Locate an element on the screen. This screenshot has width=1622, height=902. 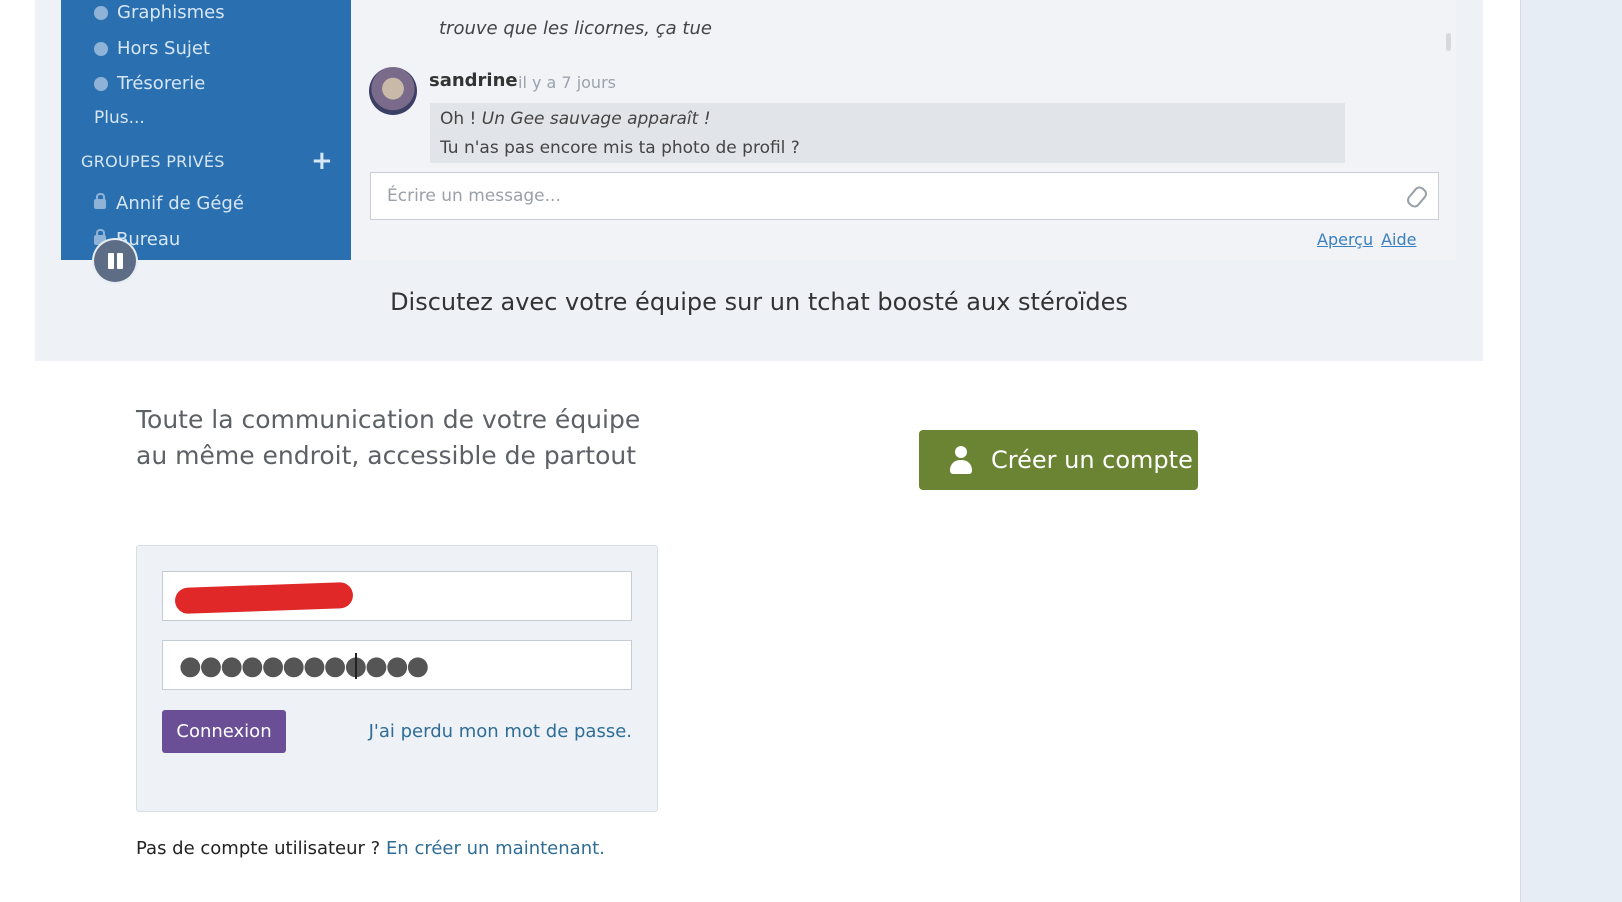
private-groups-title: GROUPES PRIVÉS is located at coordinates (153, 161).